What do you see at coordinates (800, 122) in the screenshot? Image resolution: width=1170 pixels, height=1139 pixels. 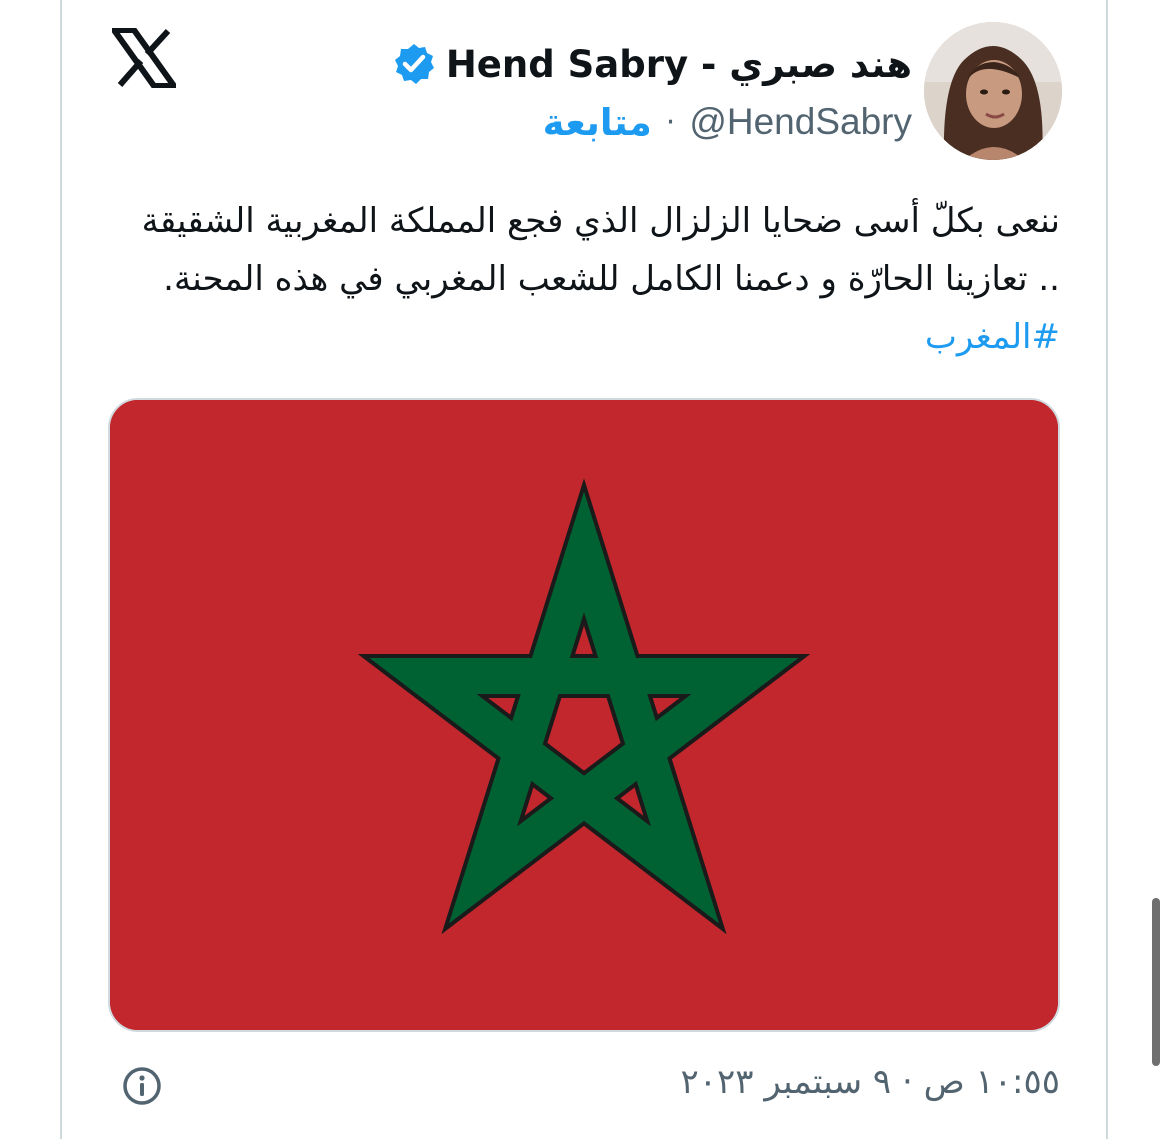 I see `author-handle: @HendSabry` at bounding box center [800, 122].